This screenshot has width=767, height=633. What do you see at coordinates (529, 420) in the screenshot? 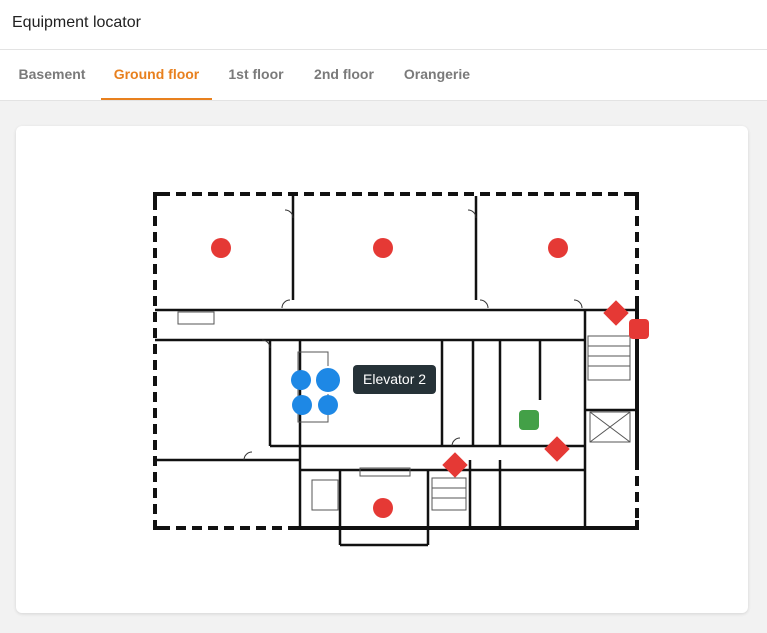
I see `equipment-marker-green` at bounding box center [529, 420].